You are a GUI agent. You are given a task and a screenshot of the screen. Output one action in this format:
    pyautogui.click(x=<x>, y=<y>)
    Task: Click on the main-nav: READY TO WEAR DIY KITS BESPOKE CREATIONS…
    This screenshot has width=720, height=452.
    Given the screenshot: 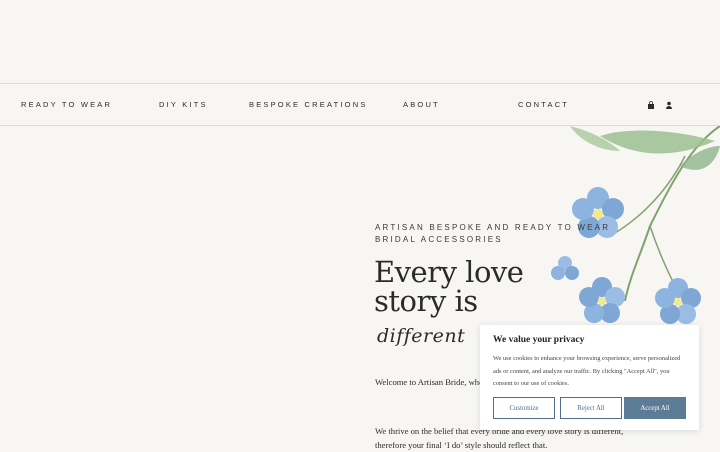 What is the action you would take?
    pyautogui.click(x=360, y=104)
    